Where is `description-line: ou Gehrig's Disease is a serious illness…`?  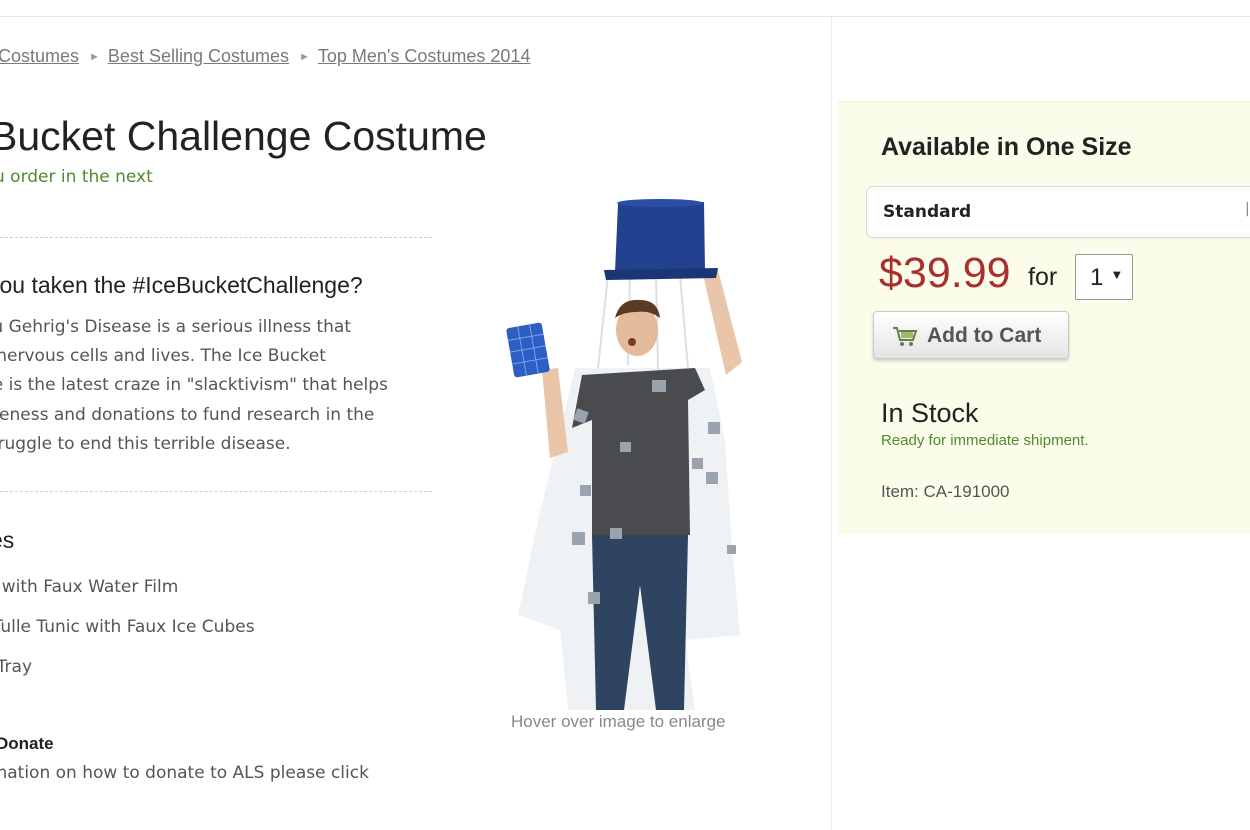
description-line: ou Gehrig's Disease is a serious illness… is located at coordinates (176, 327).